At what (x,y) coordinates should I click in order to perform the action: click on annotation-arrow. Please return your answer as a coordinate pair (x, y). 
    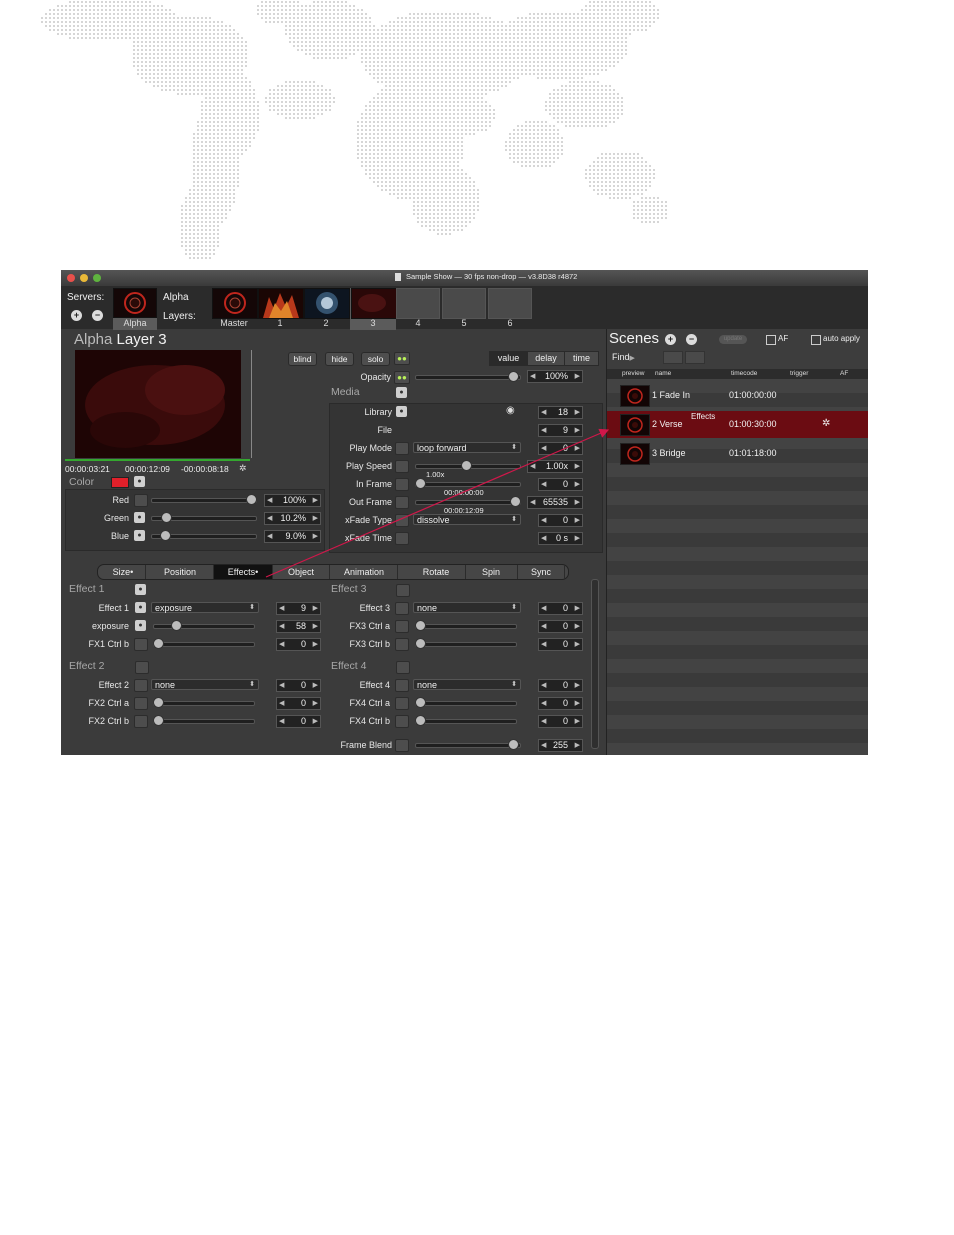
    Looking at the image, I should click on (437, 503).